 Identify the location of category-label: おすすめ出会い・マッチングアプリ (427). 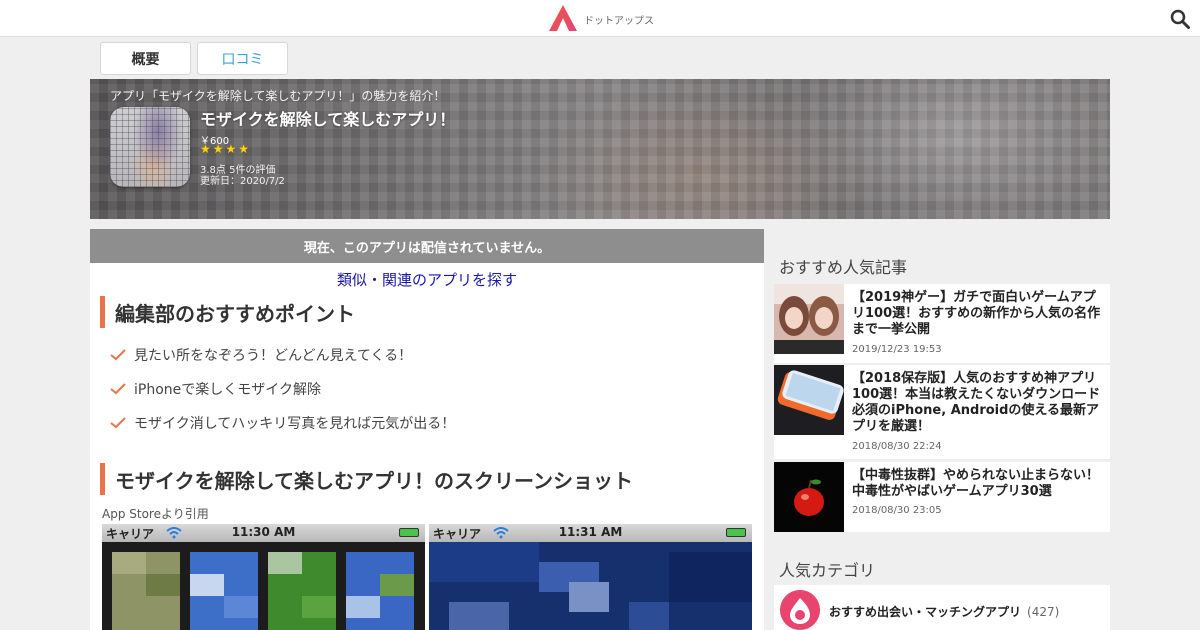
(944, 611).